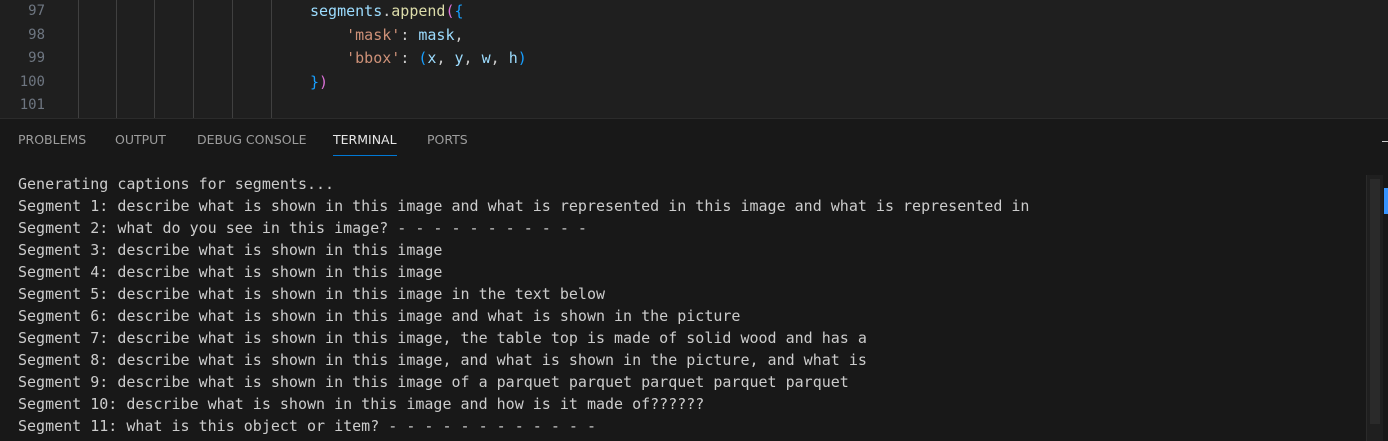 The height and width of the screenshot is (441, 1388). Describe the element at coordinates (513, 58) in the screenshot. I see `code-token: h` at that location.